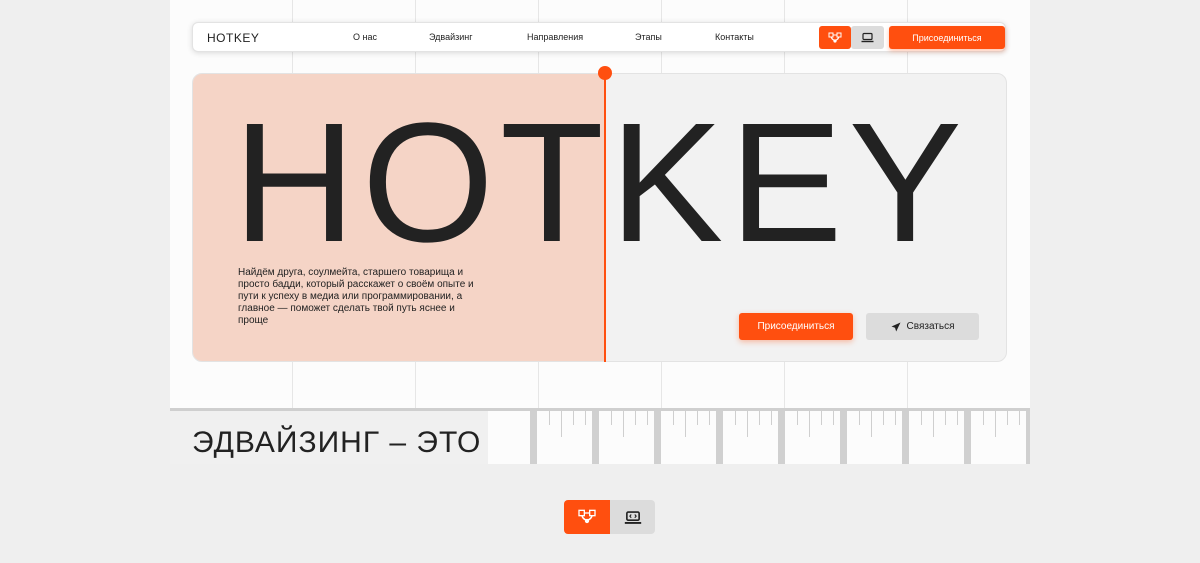 Image resolution: width=1200 pixels, height=563 pixels. What do you see at coordinates (734, 37) in the screenshot?
I see `nav-link-contacts: Контакты` at bounding box center [734, 37].